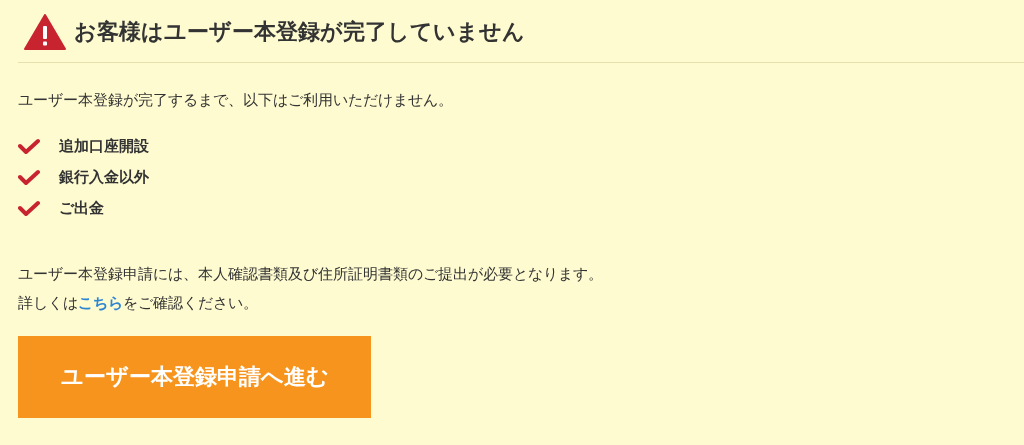 The width and height of the screenshot is (1024, 445). What do you see at coordinates (299, 32) in the screenshot?
I see `heading-title: お客様はユーザー本登録が完了していません` at bounding box center [299, 32].